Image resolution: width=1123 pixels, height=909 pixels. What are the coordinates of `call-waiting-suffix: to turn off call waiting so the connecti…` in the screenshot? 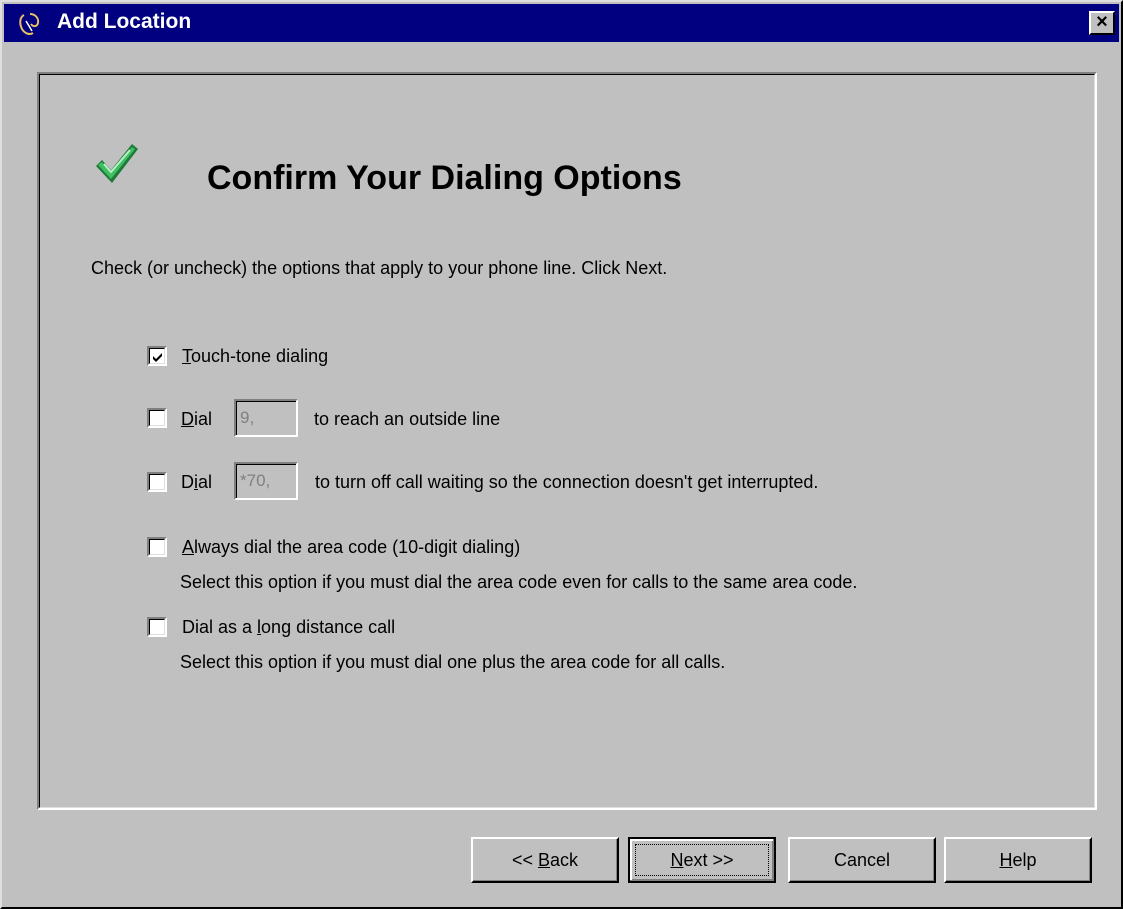 It's located at (567, 482).